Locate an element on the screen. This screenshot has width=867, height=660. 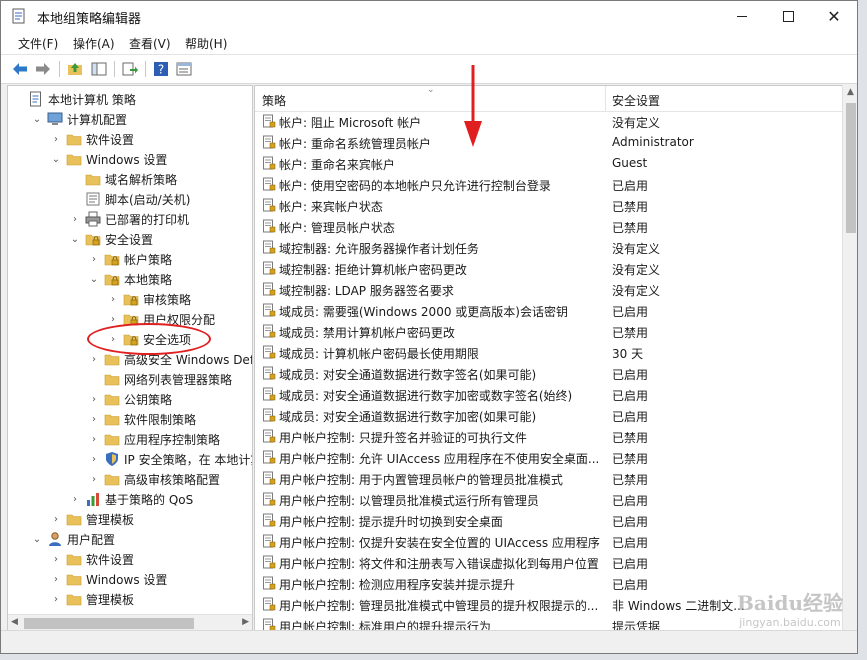
scroll-left-icon: ◀ is located at coordinates (14, 622).